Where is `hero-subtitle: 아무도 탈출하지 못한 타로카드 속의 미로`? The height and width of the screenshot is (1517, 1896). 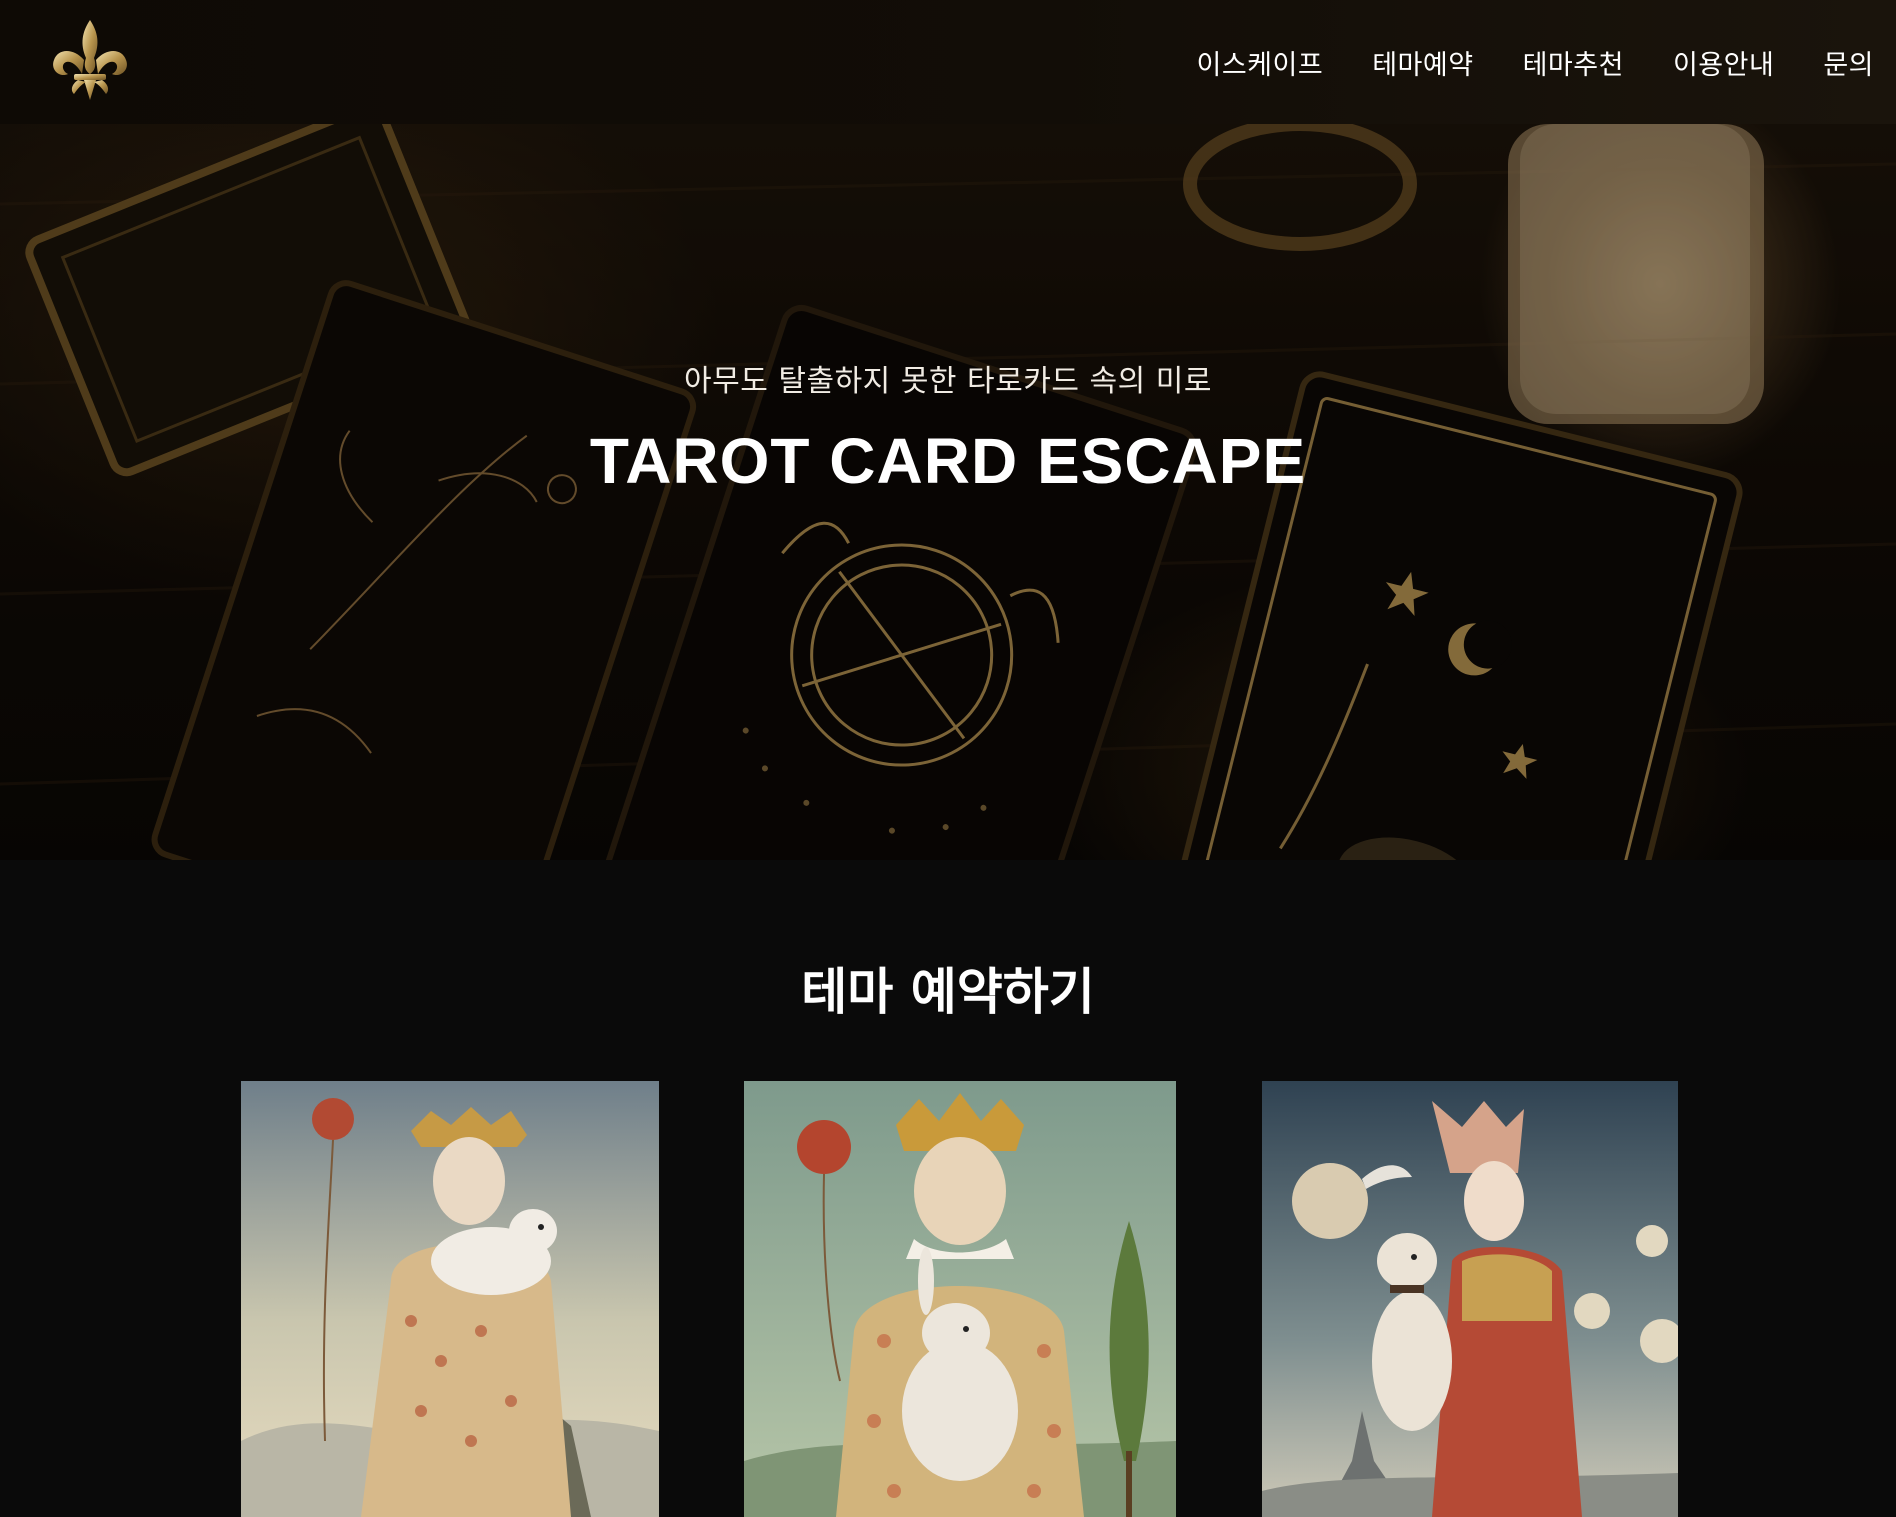
hero-subtitle: 아무도 탈출하지 못한 타로카드 속의 미로 is located at coordinates (948, 381).